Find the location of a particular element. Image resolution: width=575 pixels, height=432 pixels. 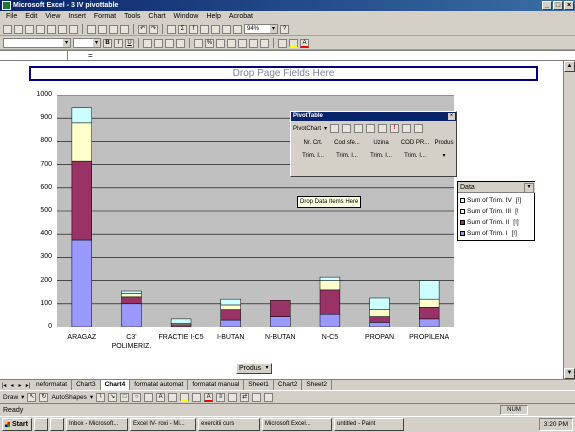

cut-icon is located at coordinates (91, 29).